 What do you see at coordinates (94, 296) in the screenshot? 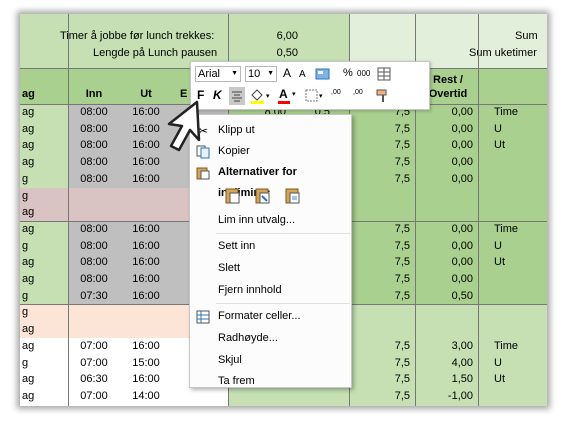
I see `inn-cell: 07:30` at bounding box center [94, 296].